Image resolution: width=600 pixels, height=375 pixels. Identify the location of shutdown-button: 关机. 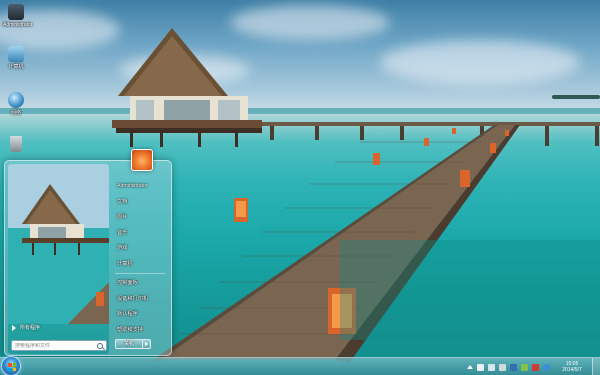
(129, 344).